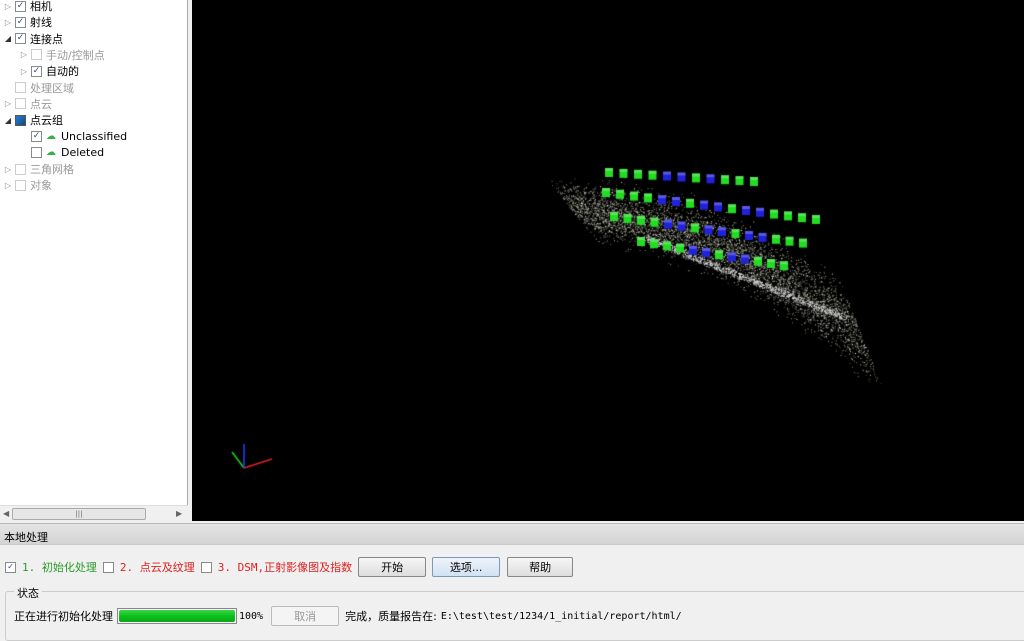 This screenshot has width=1024, height=641. Describe the element at coordinates (179, 513) in the screenshot. I see `scroll-right-icon: ▶` at that location.